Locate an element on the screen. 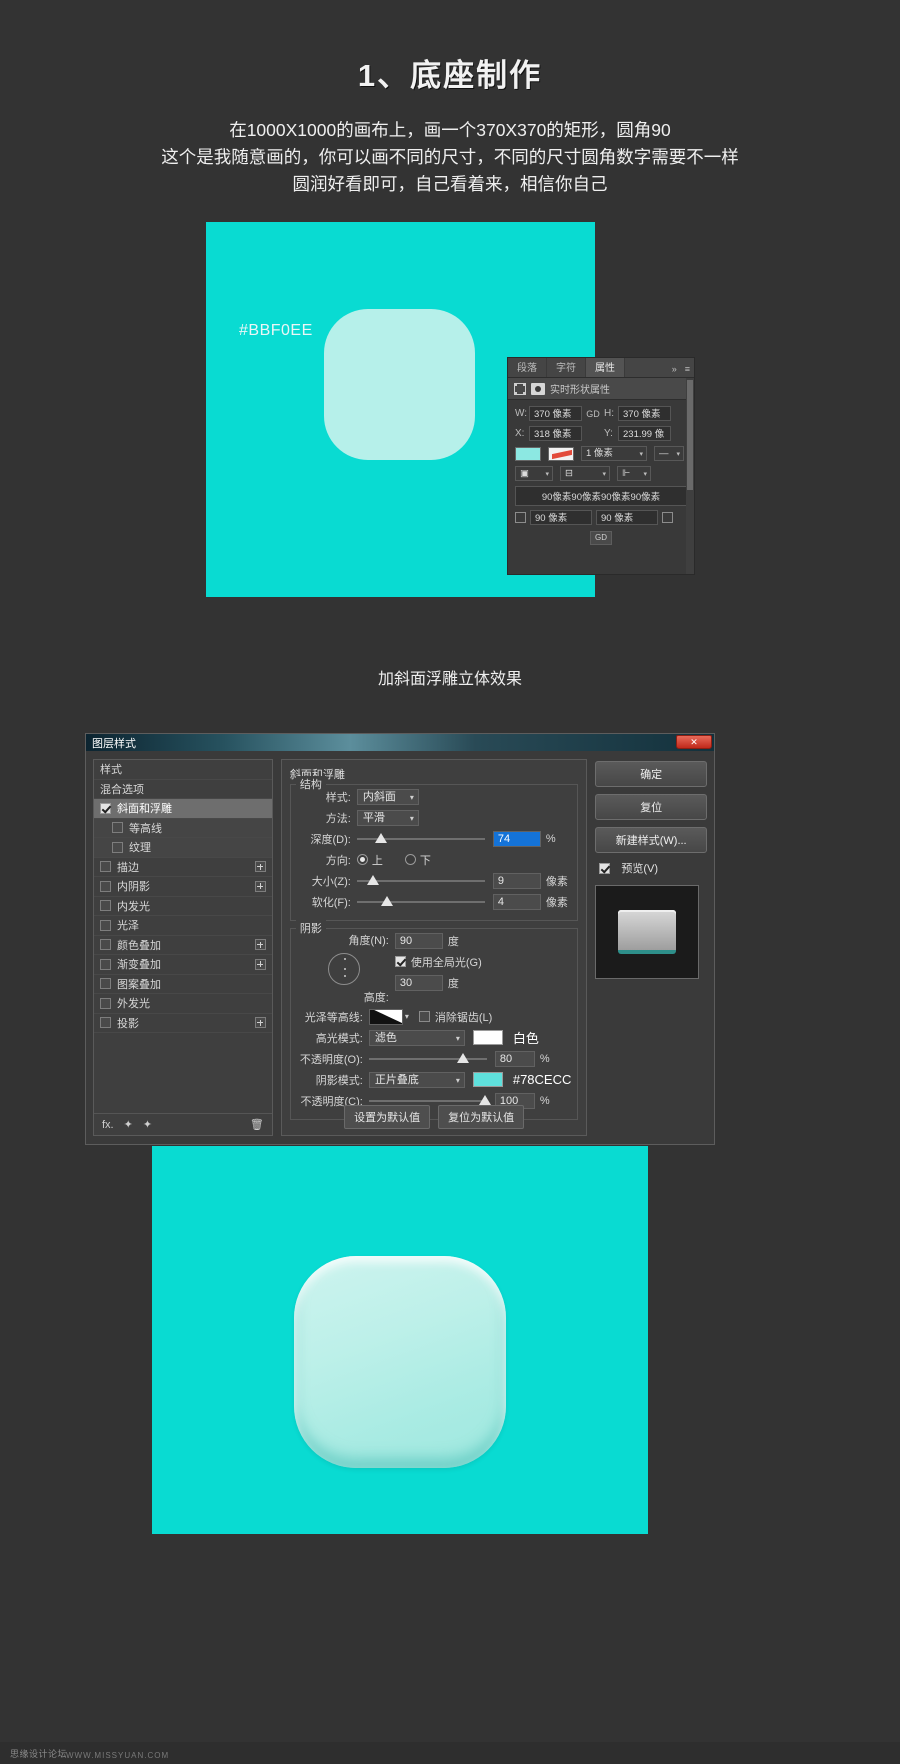 Image resolution: width=900 pixels, height=1764 pixels. ok-button: 确定 is located at coordinates (651, 774).